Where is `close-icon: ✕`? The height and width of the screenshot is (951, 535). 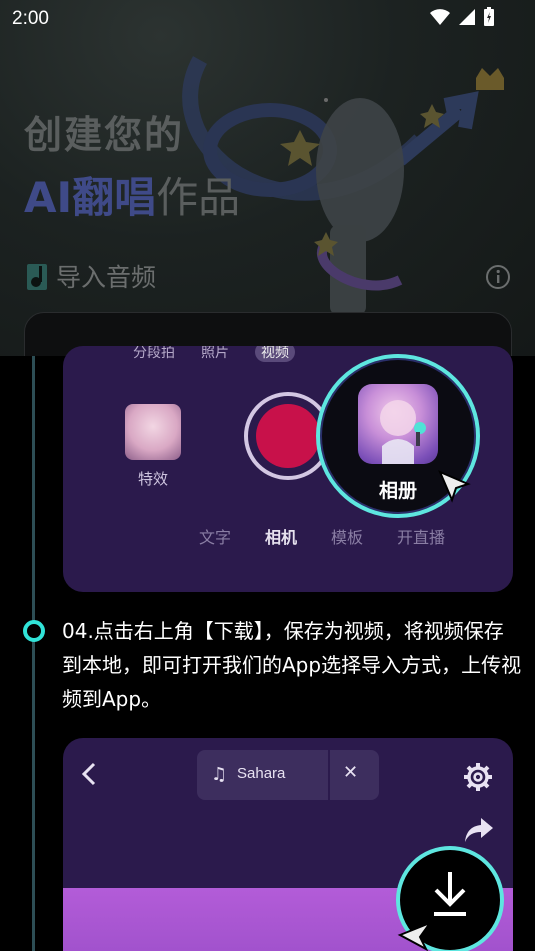
close-icon: ✕ is located at coordinates (351, 772).